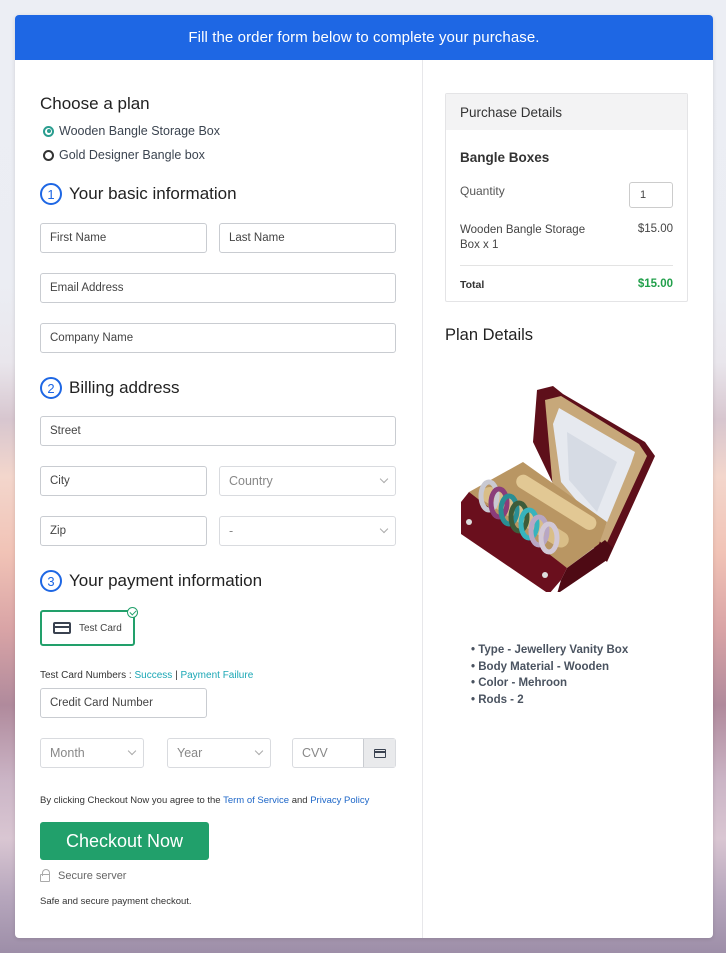  I want to click on cvv-input: CVV, so click(344, 753).